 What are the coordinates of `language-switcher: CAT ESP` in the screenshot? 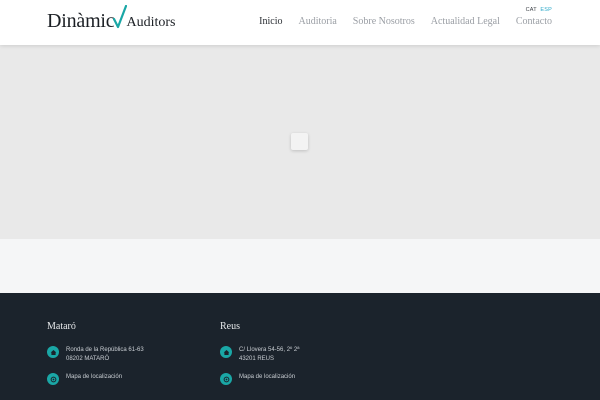 It's located at (538, 10).